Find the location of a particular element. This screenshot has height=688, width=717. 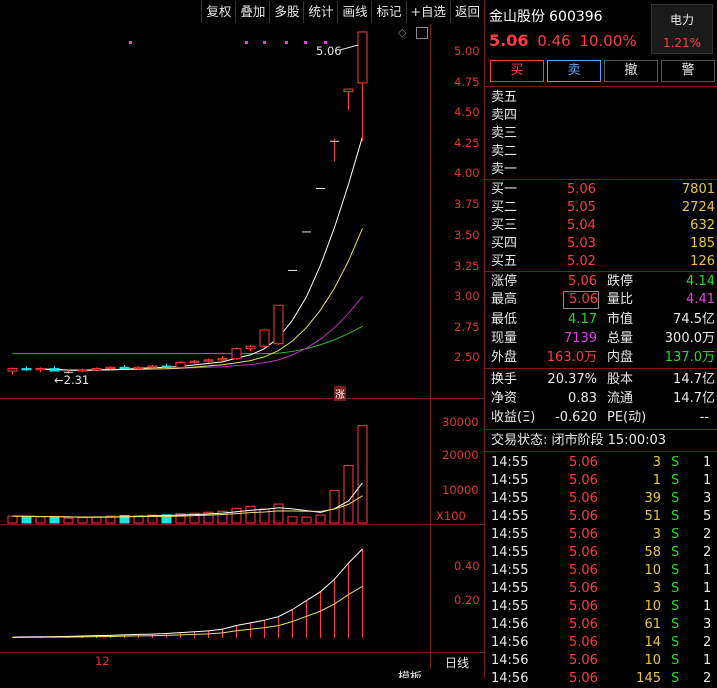

tick-count: 3 is located at coordinates (707, 498).